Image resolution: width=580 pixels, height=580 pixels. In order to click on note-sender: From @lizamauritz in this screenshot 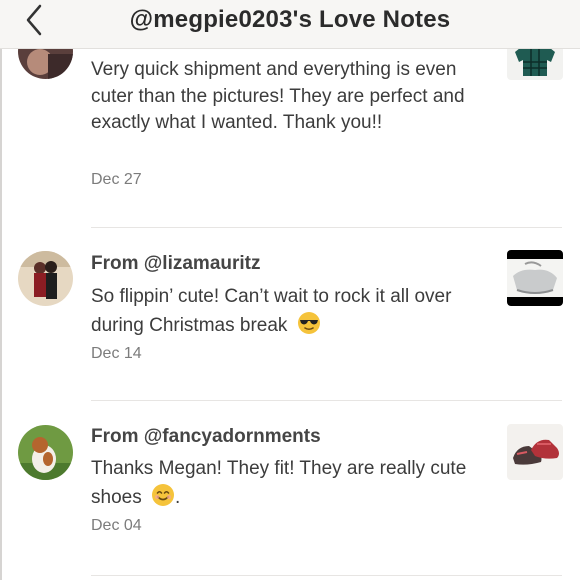, I will do `click(176, 264)`.